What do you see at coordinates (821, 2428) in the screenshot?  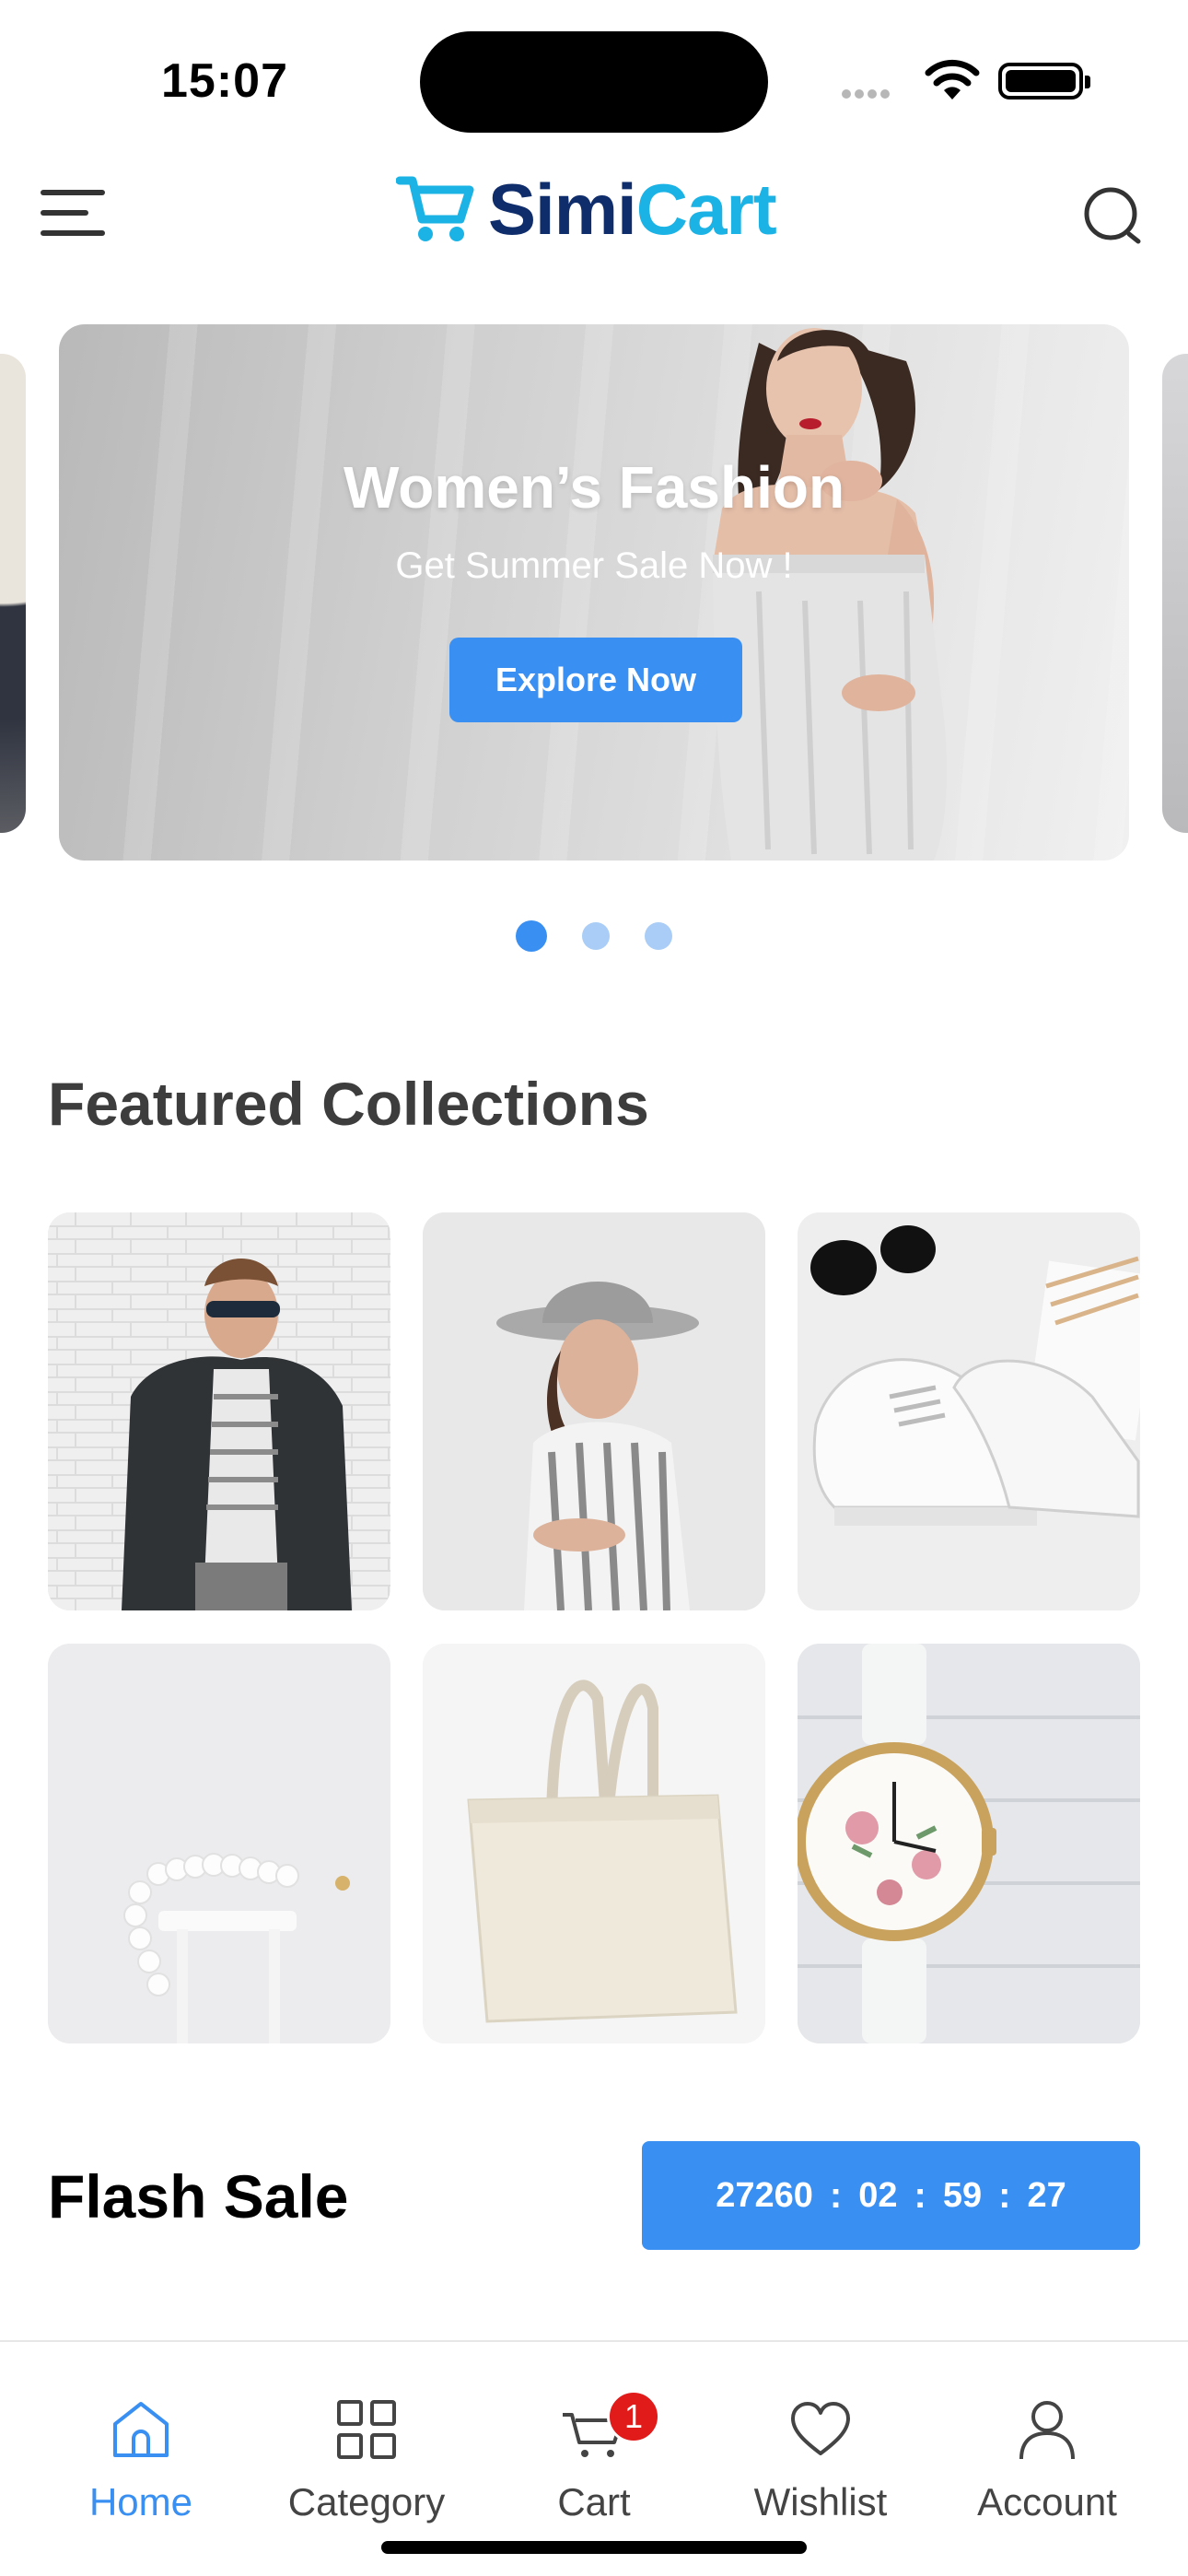 I see `heart-icon` at bounding box center [821, 2428].